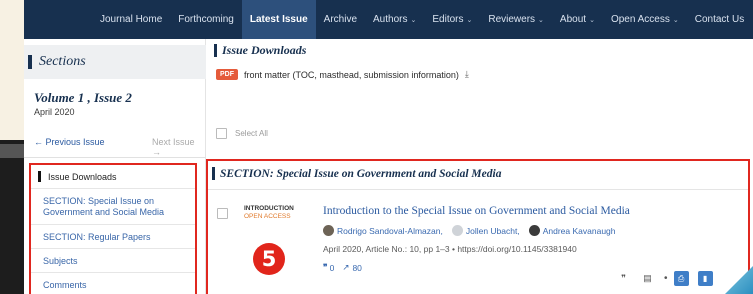  I want to click on section-nav-comments: Comments, so click(113, 283).